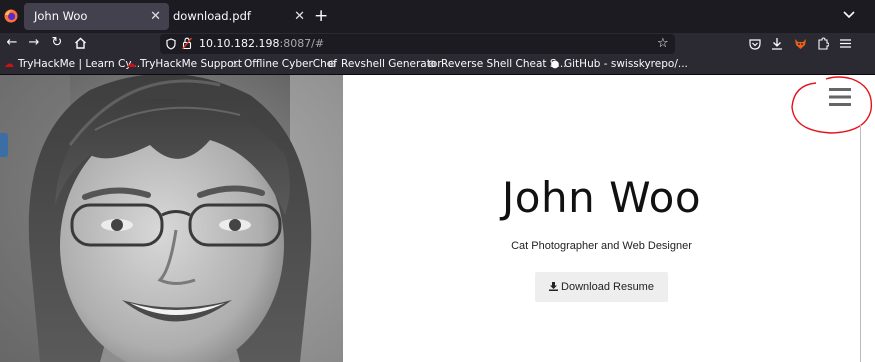 This screenshot has width=875, height=362. What do you see at coordinates (554, 286) in the screenshot?
I see `download-icon` at bounding box center [554, 286].